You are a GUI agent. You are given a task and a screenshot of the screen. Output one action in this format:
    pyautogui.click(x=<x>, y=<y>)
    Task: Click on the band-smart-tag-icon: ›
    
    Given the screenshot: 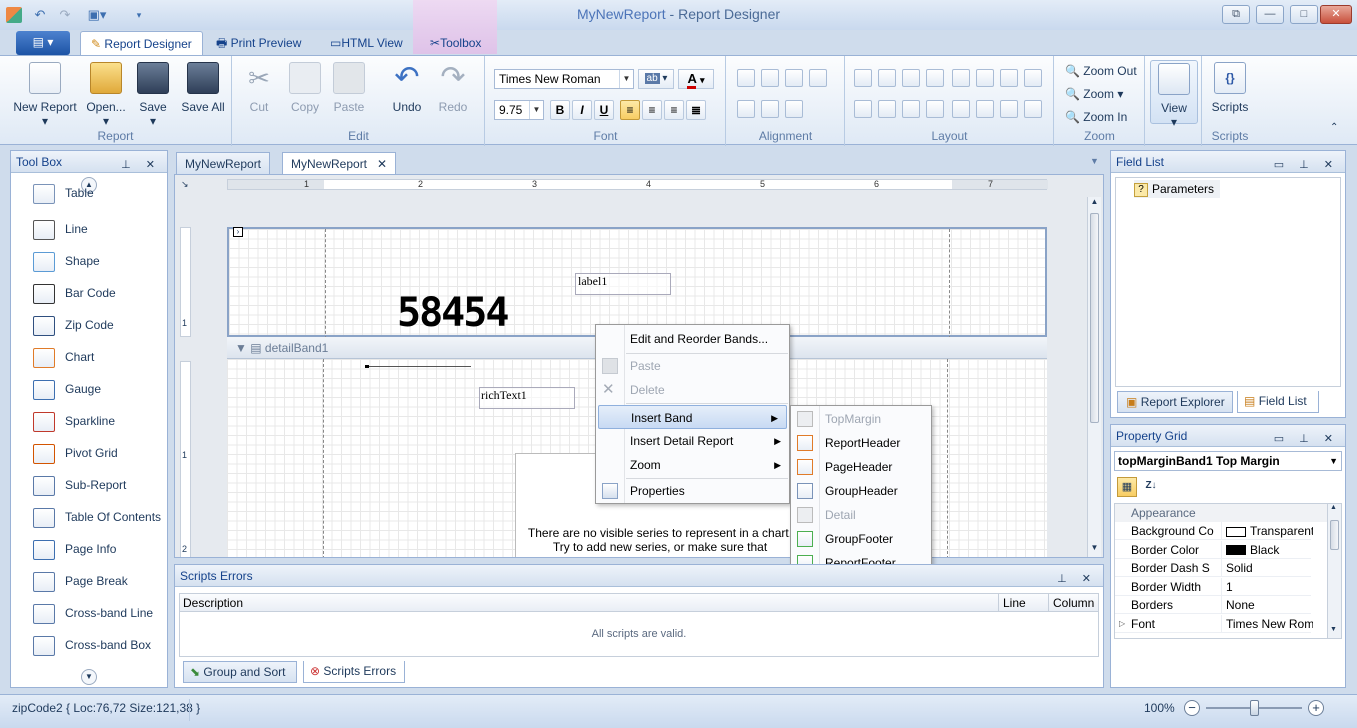 What is the action you would take?
    pyautogui.click(x=238, y=232)
    